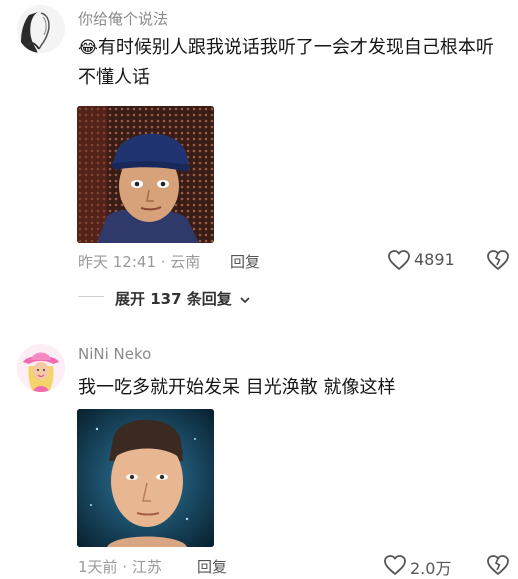  I want to click on expand-replies-button: 展开 137 条回复, so click(183, 298).